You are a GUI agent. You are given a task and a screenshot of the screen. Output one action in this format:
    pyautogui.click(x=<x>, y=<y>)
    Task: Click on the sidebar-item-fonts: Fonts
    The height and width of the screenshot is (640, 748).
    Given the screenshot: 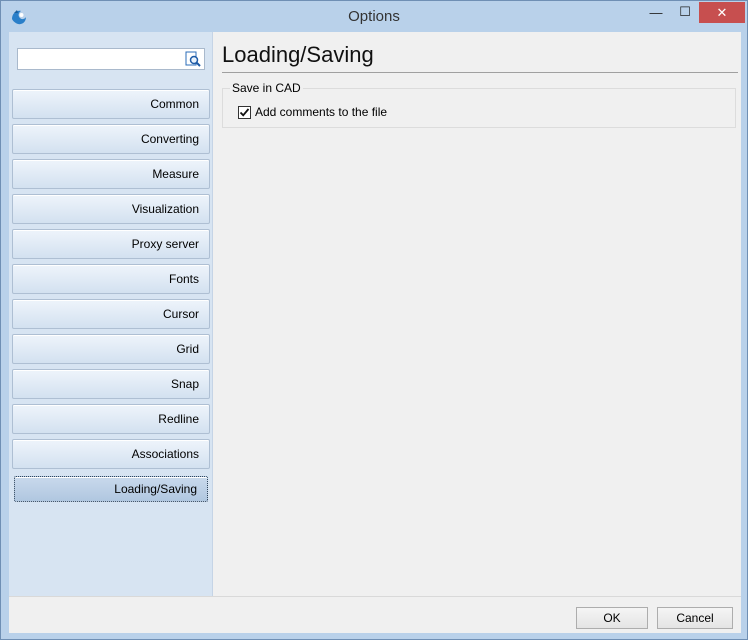 What is the action you would take?
    pyautogui.click(x=111, y=279)
    